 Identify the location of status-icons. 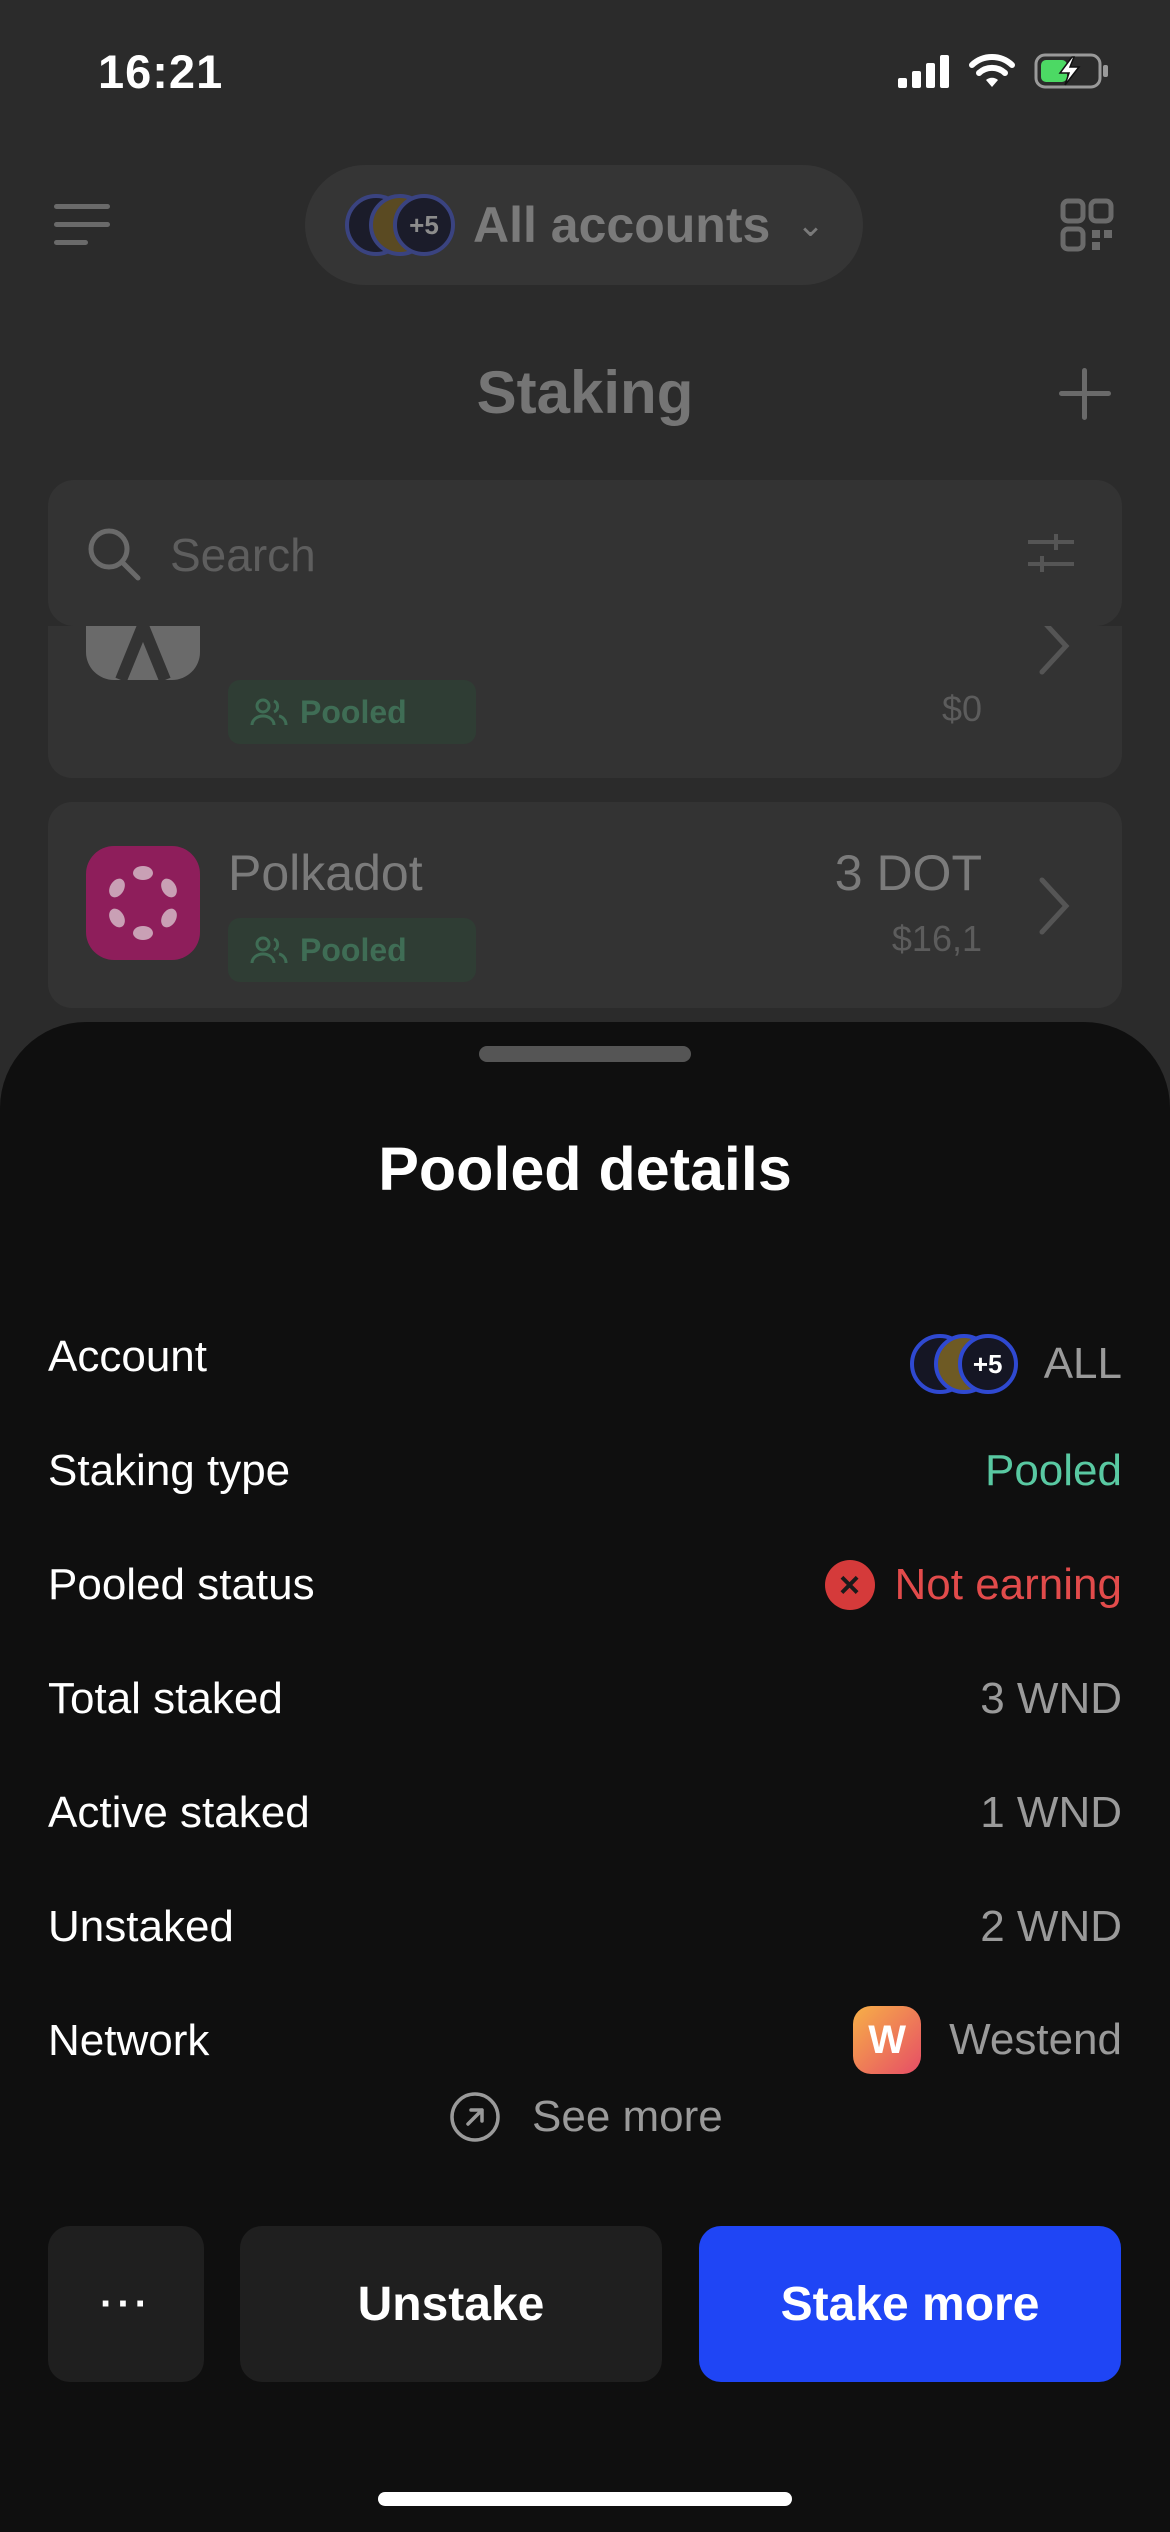
(1004, 71).